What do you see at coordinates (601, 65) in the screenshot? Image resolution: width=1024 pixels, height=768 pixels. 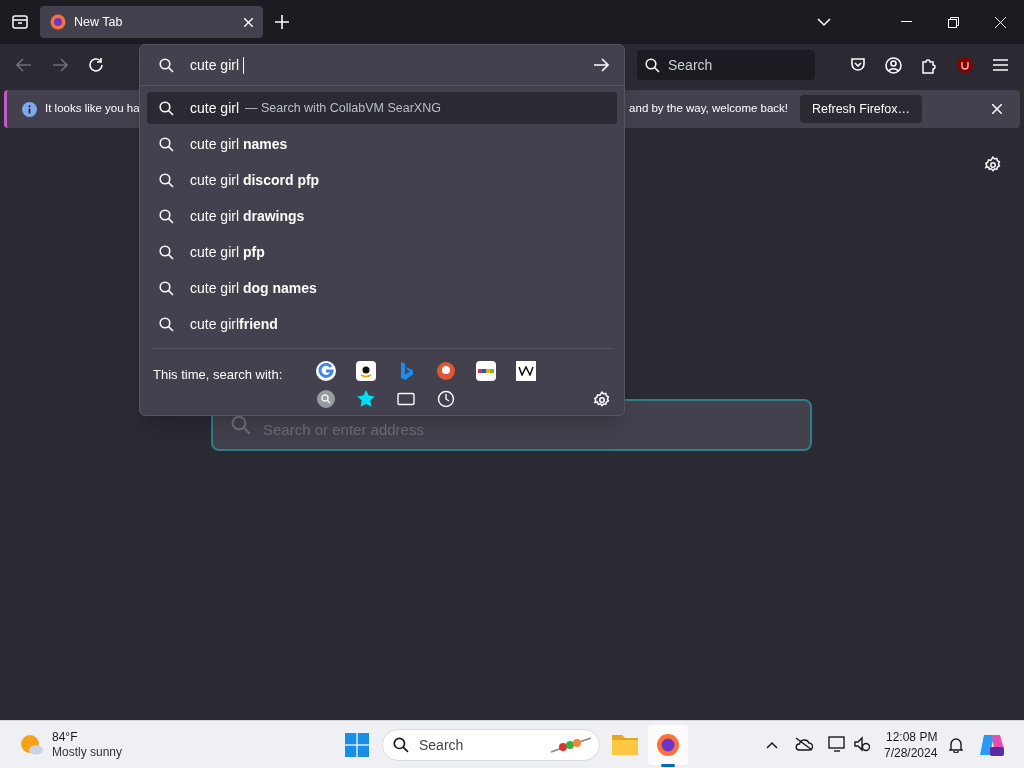 I see `go-arrow-icon` at bounding box center [601, 65].